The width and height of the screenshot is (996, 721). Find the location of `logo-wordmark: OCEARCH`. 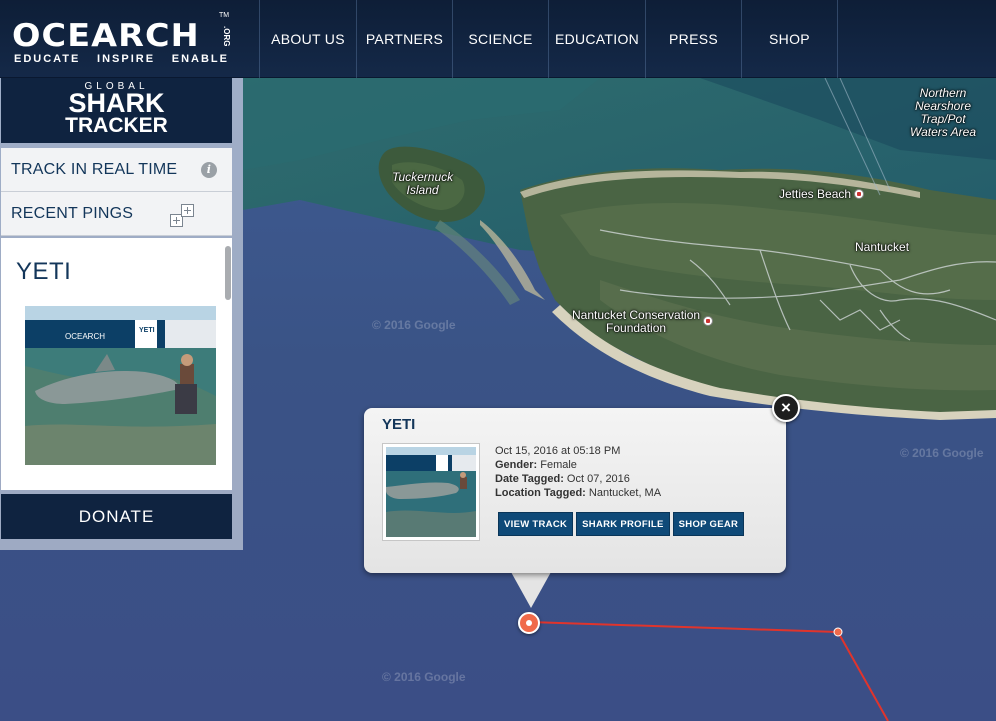

logo-wordmark: OCEARCH is located at coordinates (106, 36).